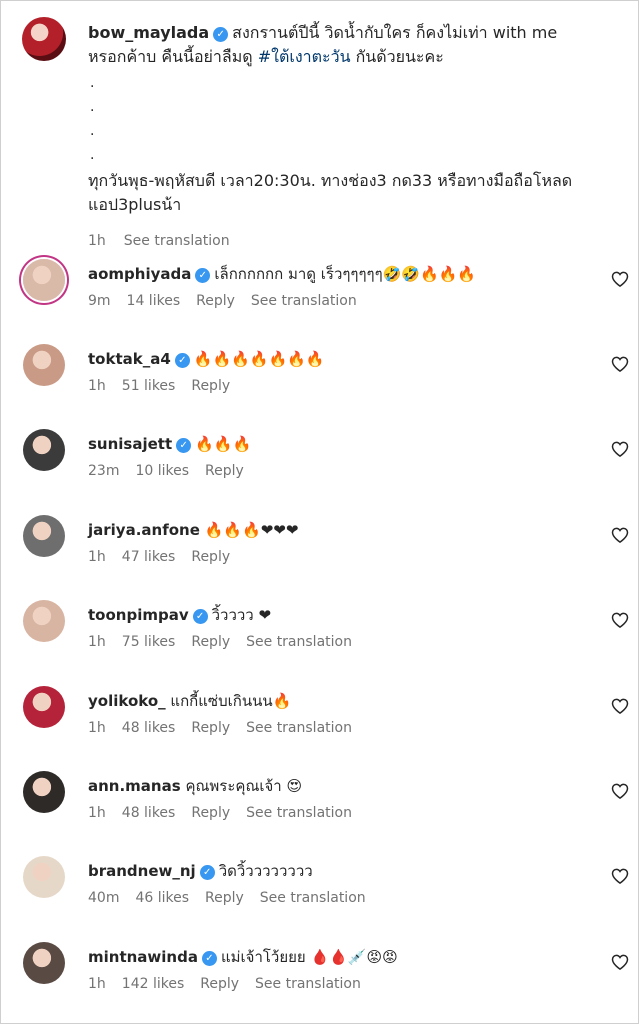 This screenshot has width=639, height=1024. What do you see at coordinates (329, 382) in the screenshot?
I see `comment-row: toktak_a4 ✓ 🔥🔥🔥🔥🔥🔥🔥 1h 51 likes Reply` at bounding box center [329, 382].